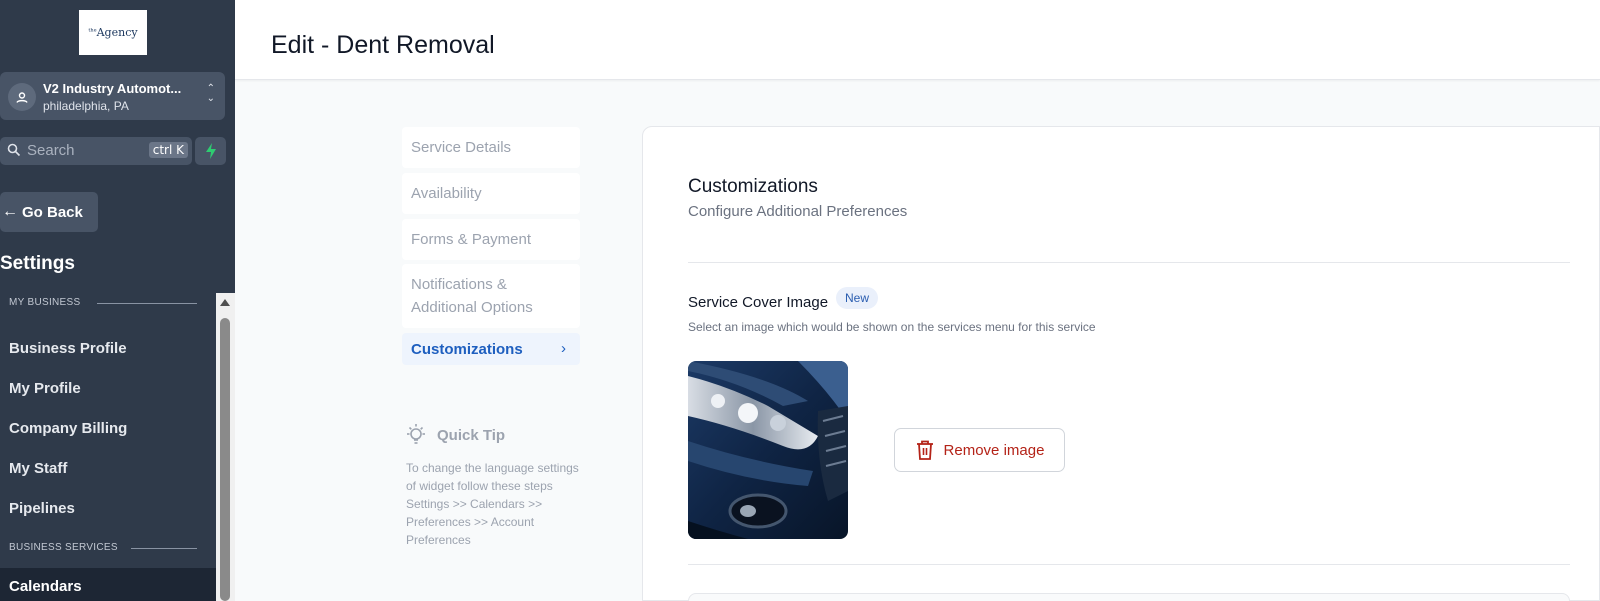  I want to click on agency-logo: theAgency, so click(113, 32).